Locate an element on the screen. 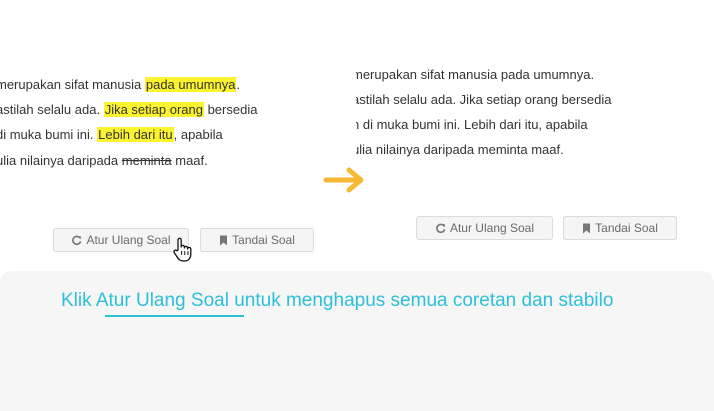  plain-text: , apabila is located at coordinates (198, 134).